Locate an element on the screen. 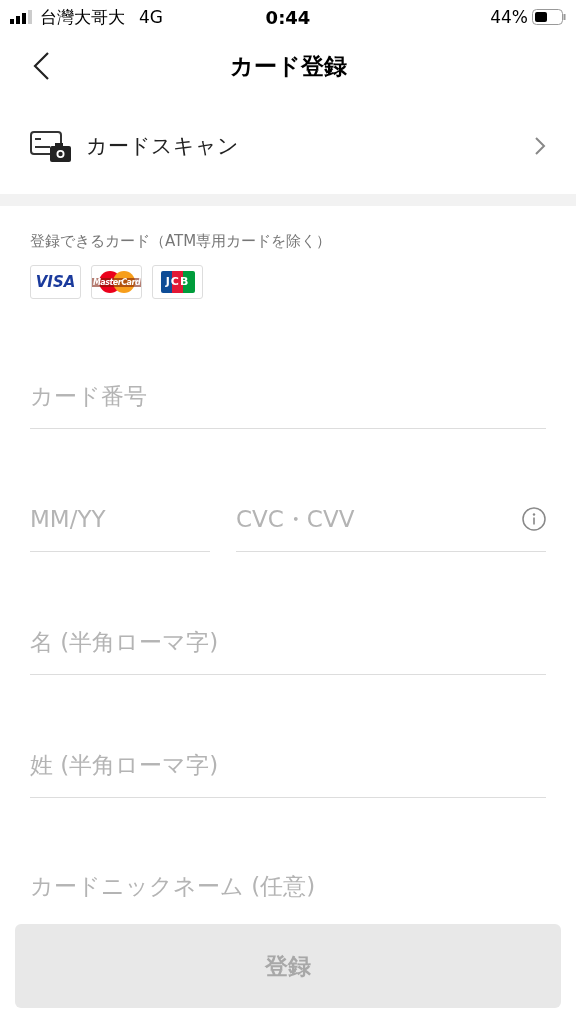 This screenshot has width=576, height=1024. text-field: 名 (半角ローマ字) is located at coordinates (288, 642).